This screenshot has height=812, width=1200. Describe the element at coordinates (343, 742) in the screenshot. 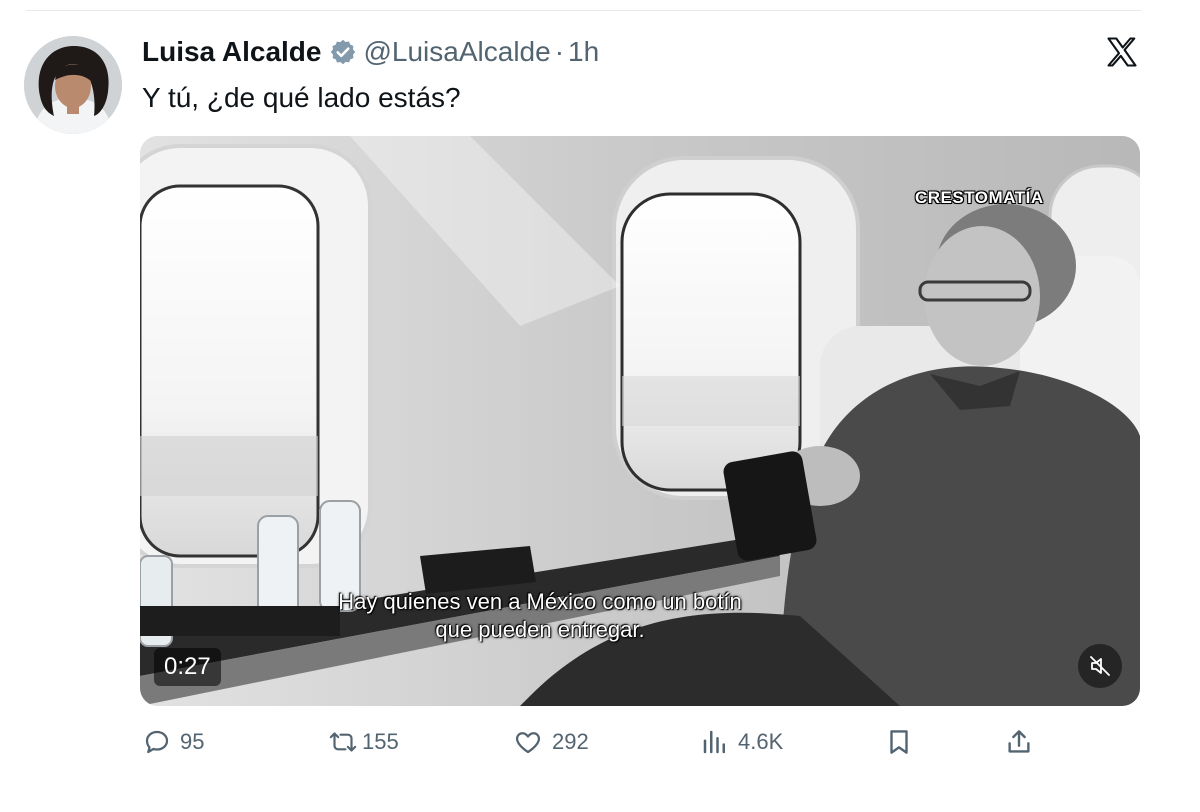

I see `repost-icon` at that location.